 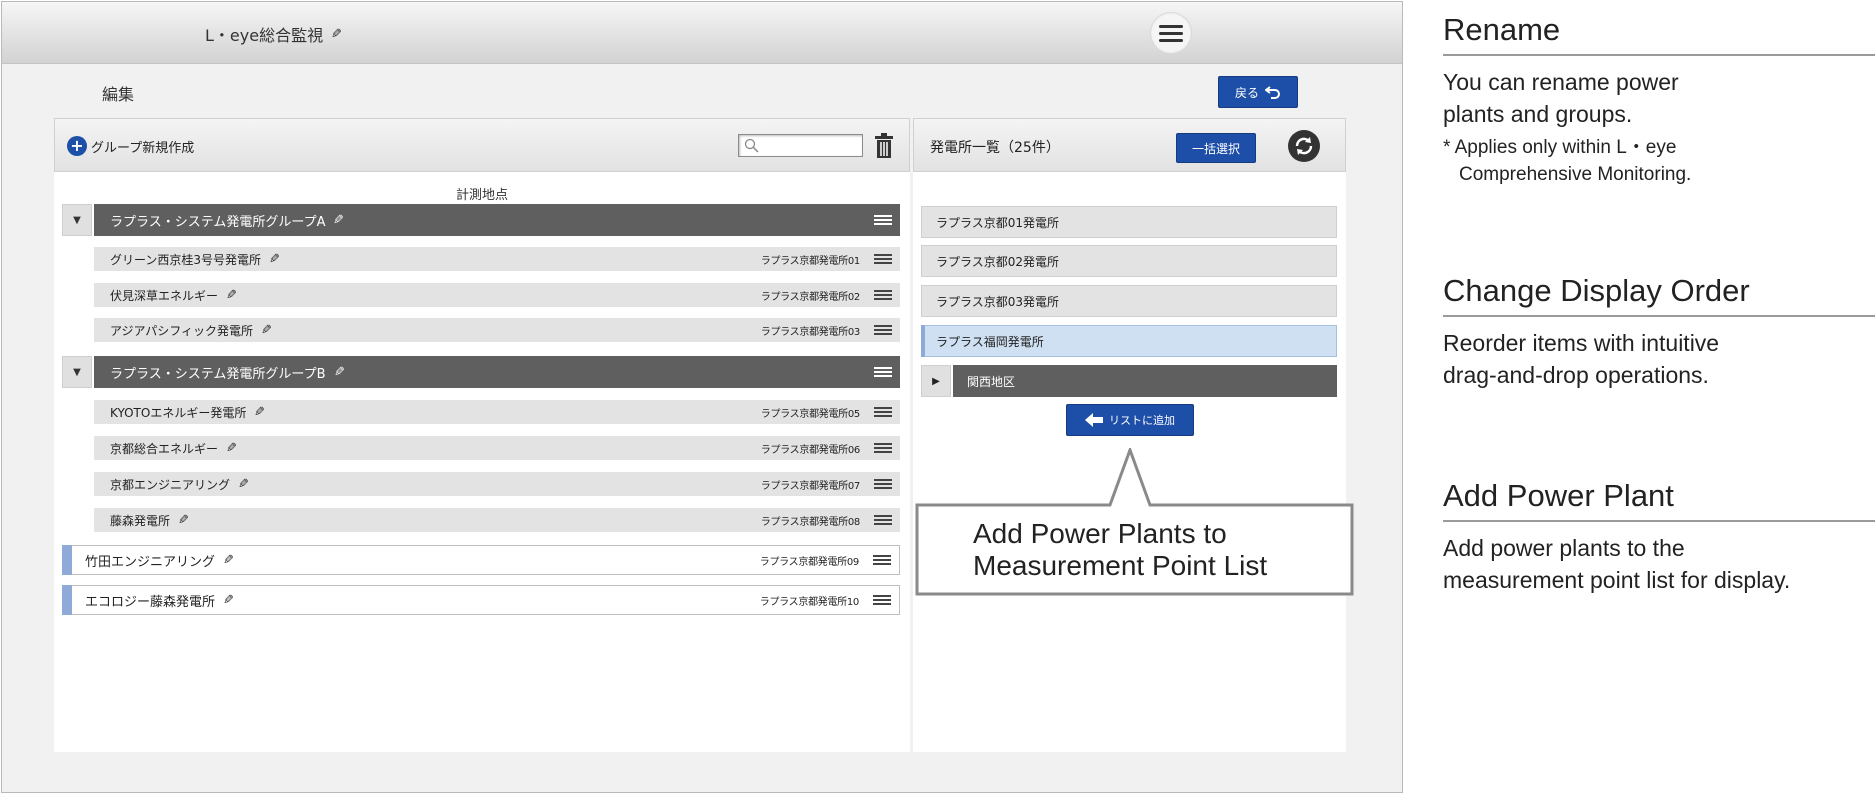 What do you see at coordinates (497, 484) in the screenshot?
I see `plant-item: 京都エンジニアリング ✎ ラプラス京都発電所07` at bounding box center [497, 484].